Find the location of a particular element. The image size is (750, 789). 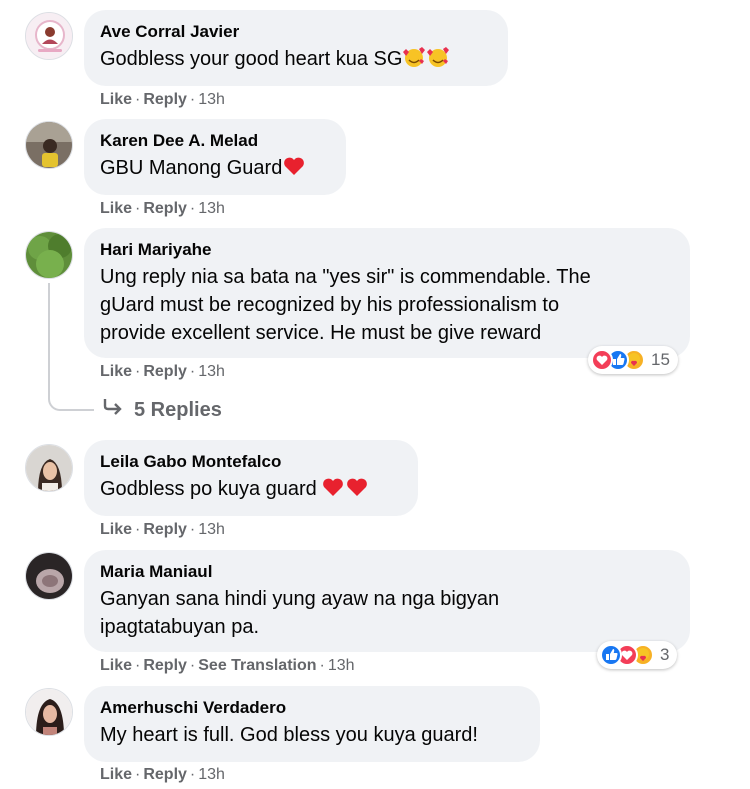

comment-text-line: ipagtatabuyan pa. is located at coordinates (180, 627).